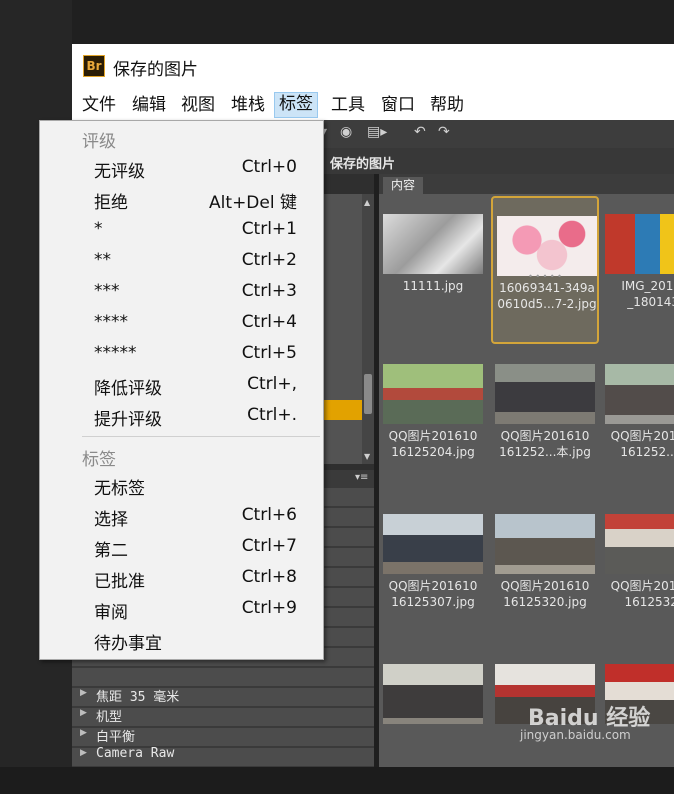 The height and width of the screenshot is (794, 674). What do you see at coordinates (433, 594) in the screenshot?
I see `thumbnail-caption: QQ图片201610 16125307.jpg` at bounding box center [433, 594].